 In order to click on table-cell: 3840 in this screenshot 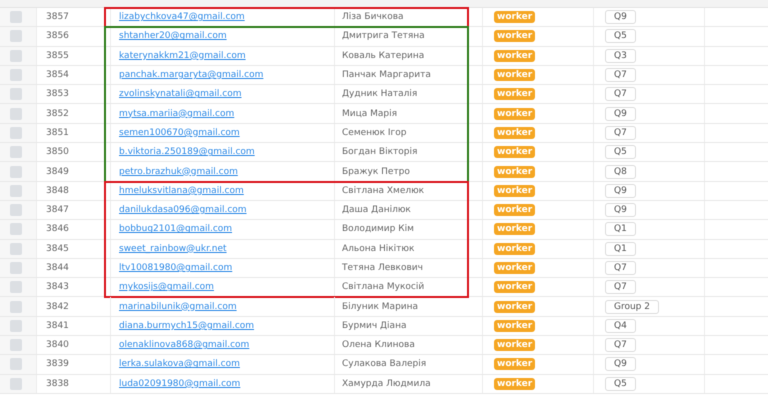, I will do `click(57, 345)`.